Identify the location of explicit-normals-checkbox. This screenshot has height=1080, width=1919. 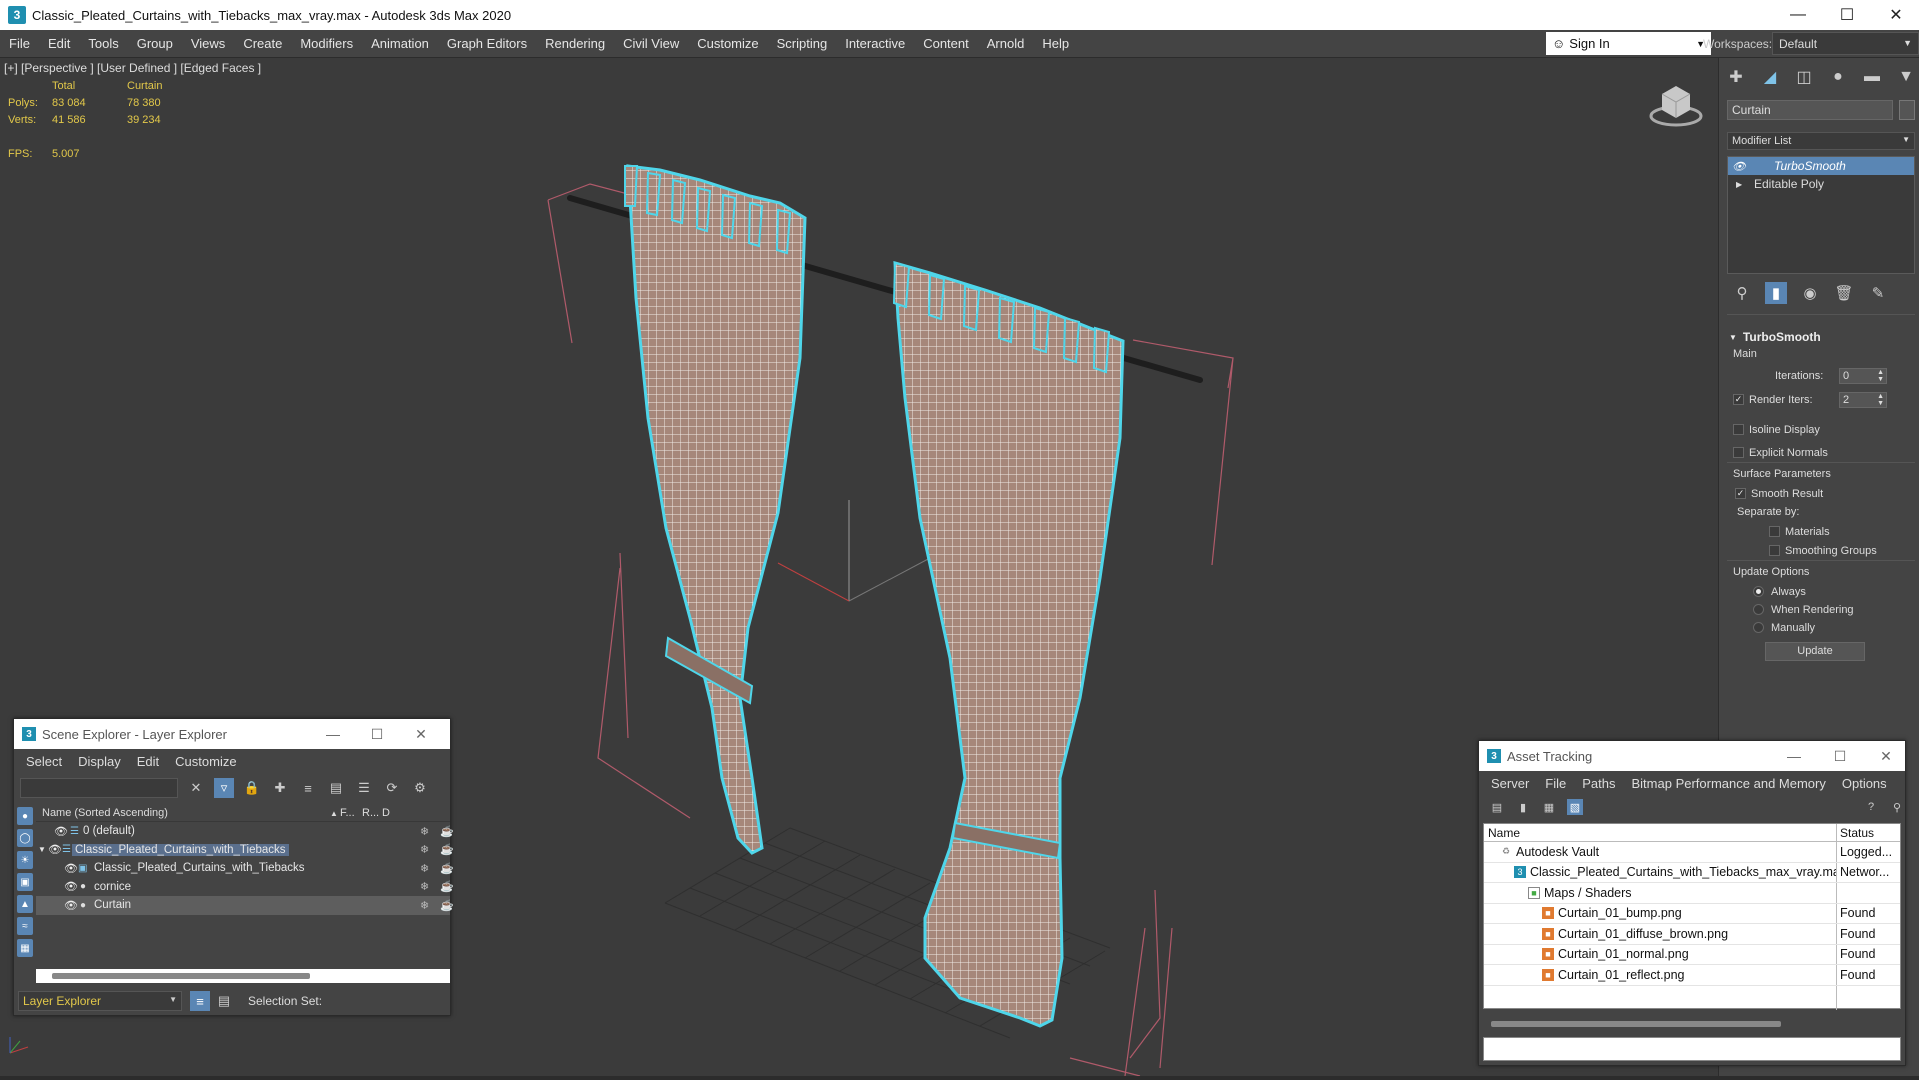
(1738, 452).